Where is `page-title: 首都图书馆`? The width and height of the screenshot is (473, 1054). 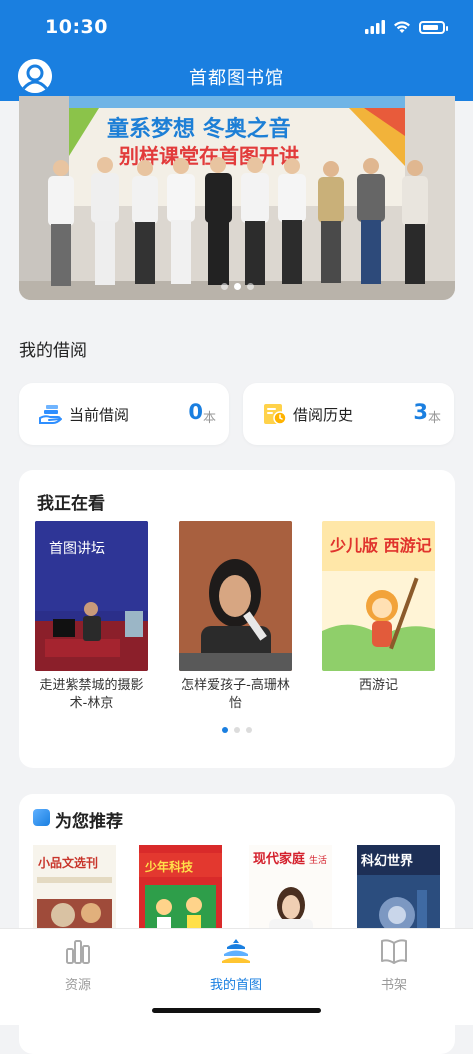
page-title: 首都图书馆 is located at coordinates (236, 78).